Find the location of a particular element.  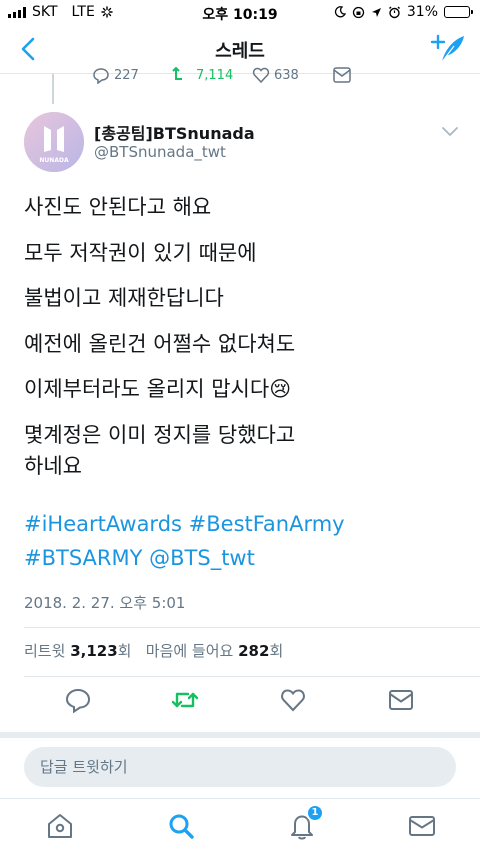

tweet-text-line: 불법이고 제재한답니다 is located at coordinates (124, 298).